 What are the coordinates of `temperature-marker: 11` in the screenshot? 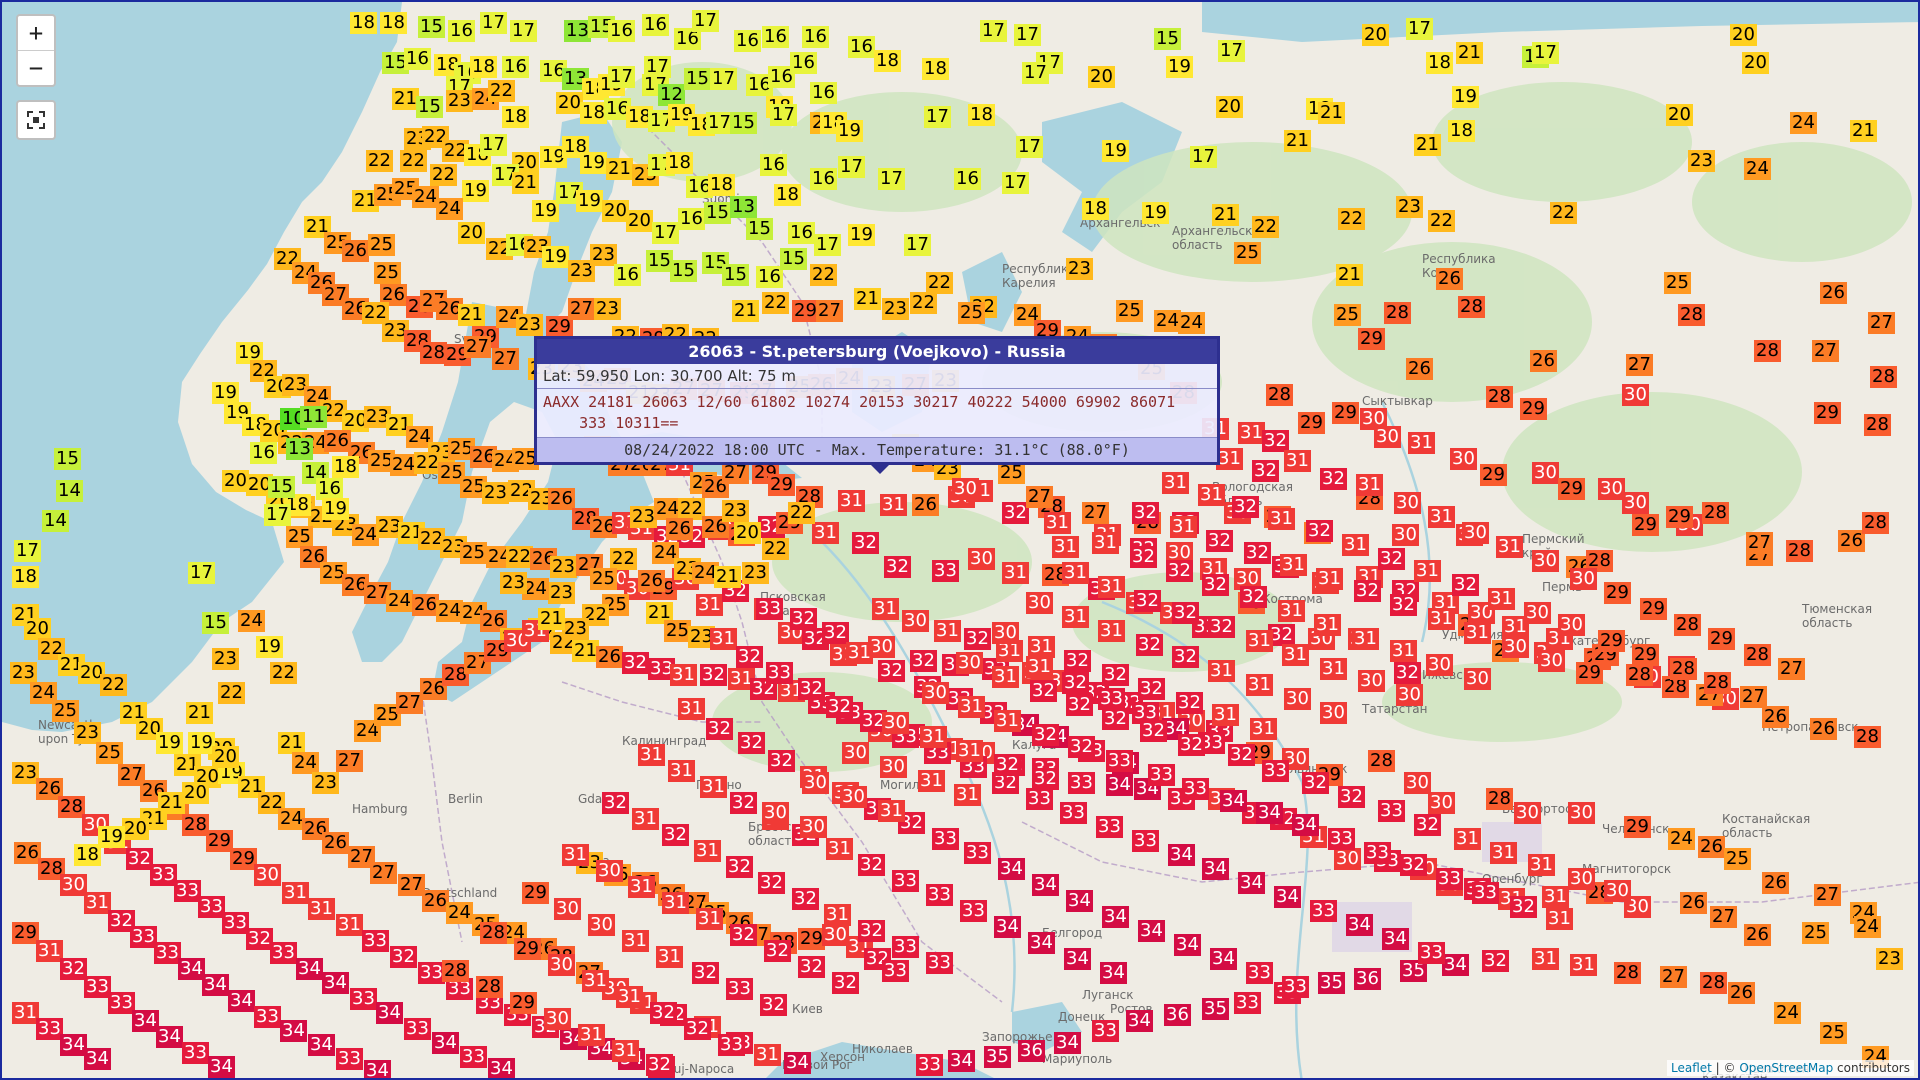 It's located at (313, 417).